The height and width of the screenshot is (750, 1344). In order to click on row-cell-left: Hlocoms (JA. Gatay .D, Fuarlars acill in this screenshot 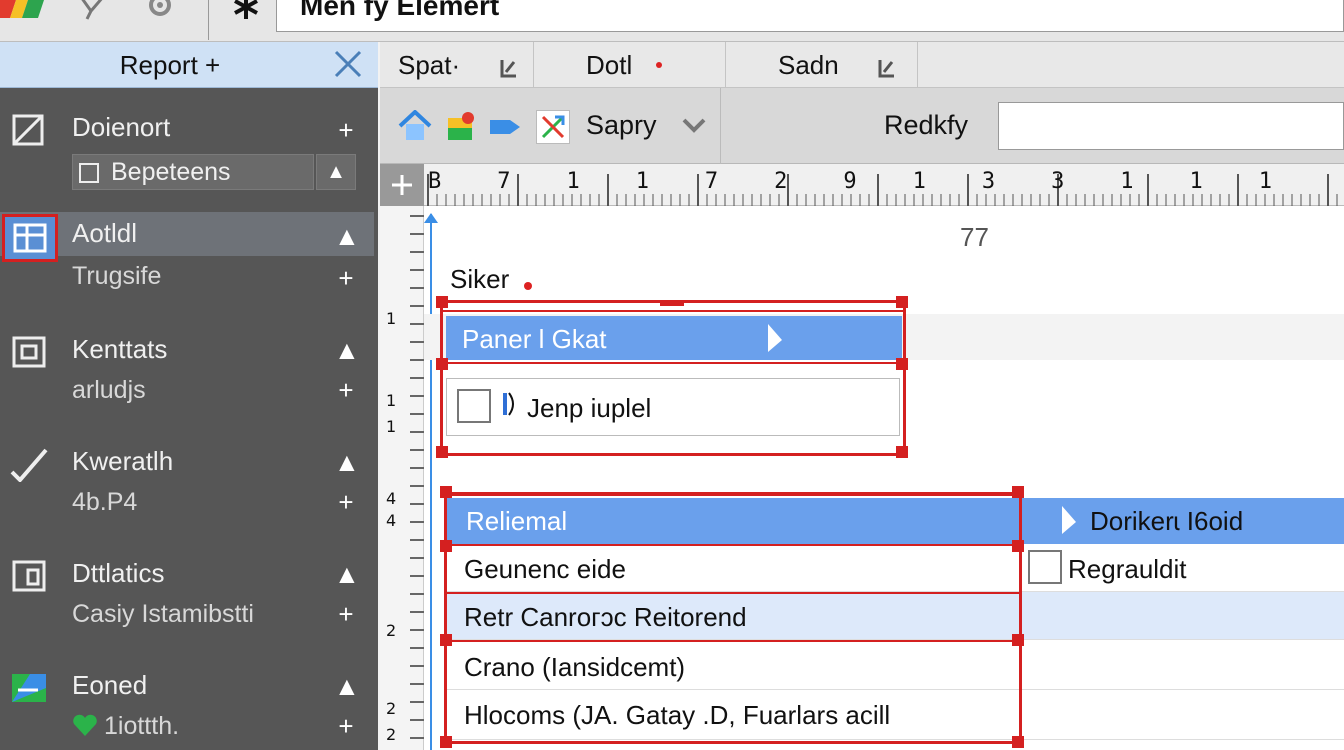, I will do `click(677, 715)`.